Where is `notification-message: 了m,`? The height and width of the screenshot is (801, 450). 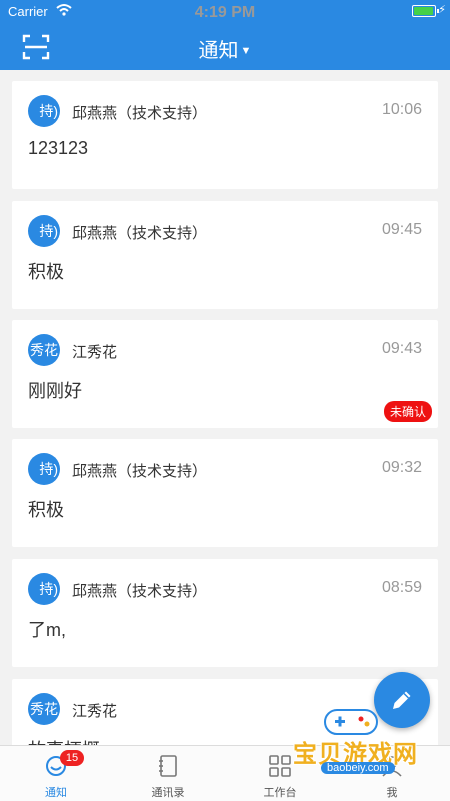 notification-message: 了m, is located at coordinates (47, 630).